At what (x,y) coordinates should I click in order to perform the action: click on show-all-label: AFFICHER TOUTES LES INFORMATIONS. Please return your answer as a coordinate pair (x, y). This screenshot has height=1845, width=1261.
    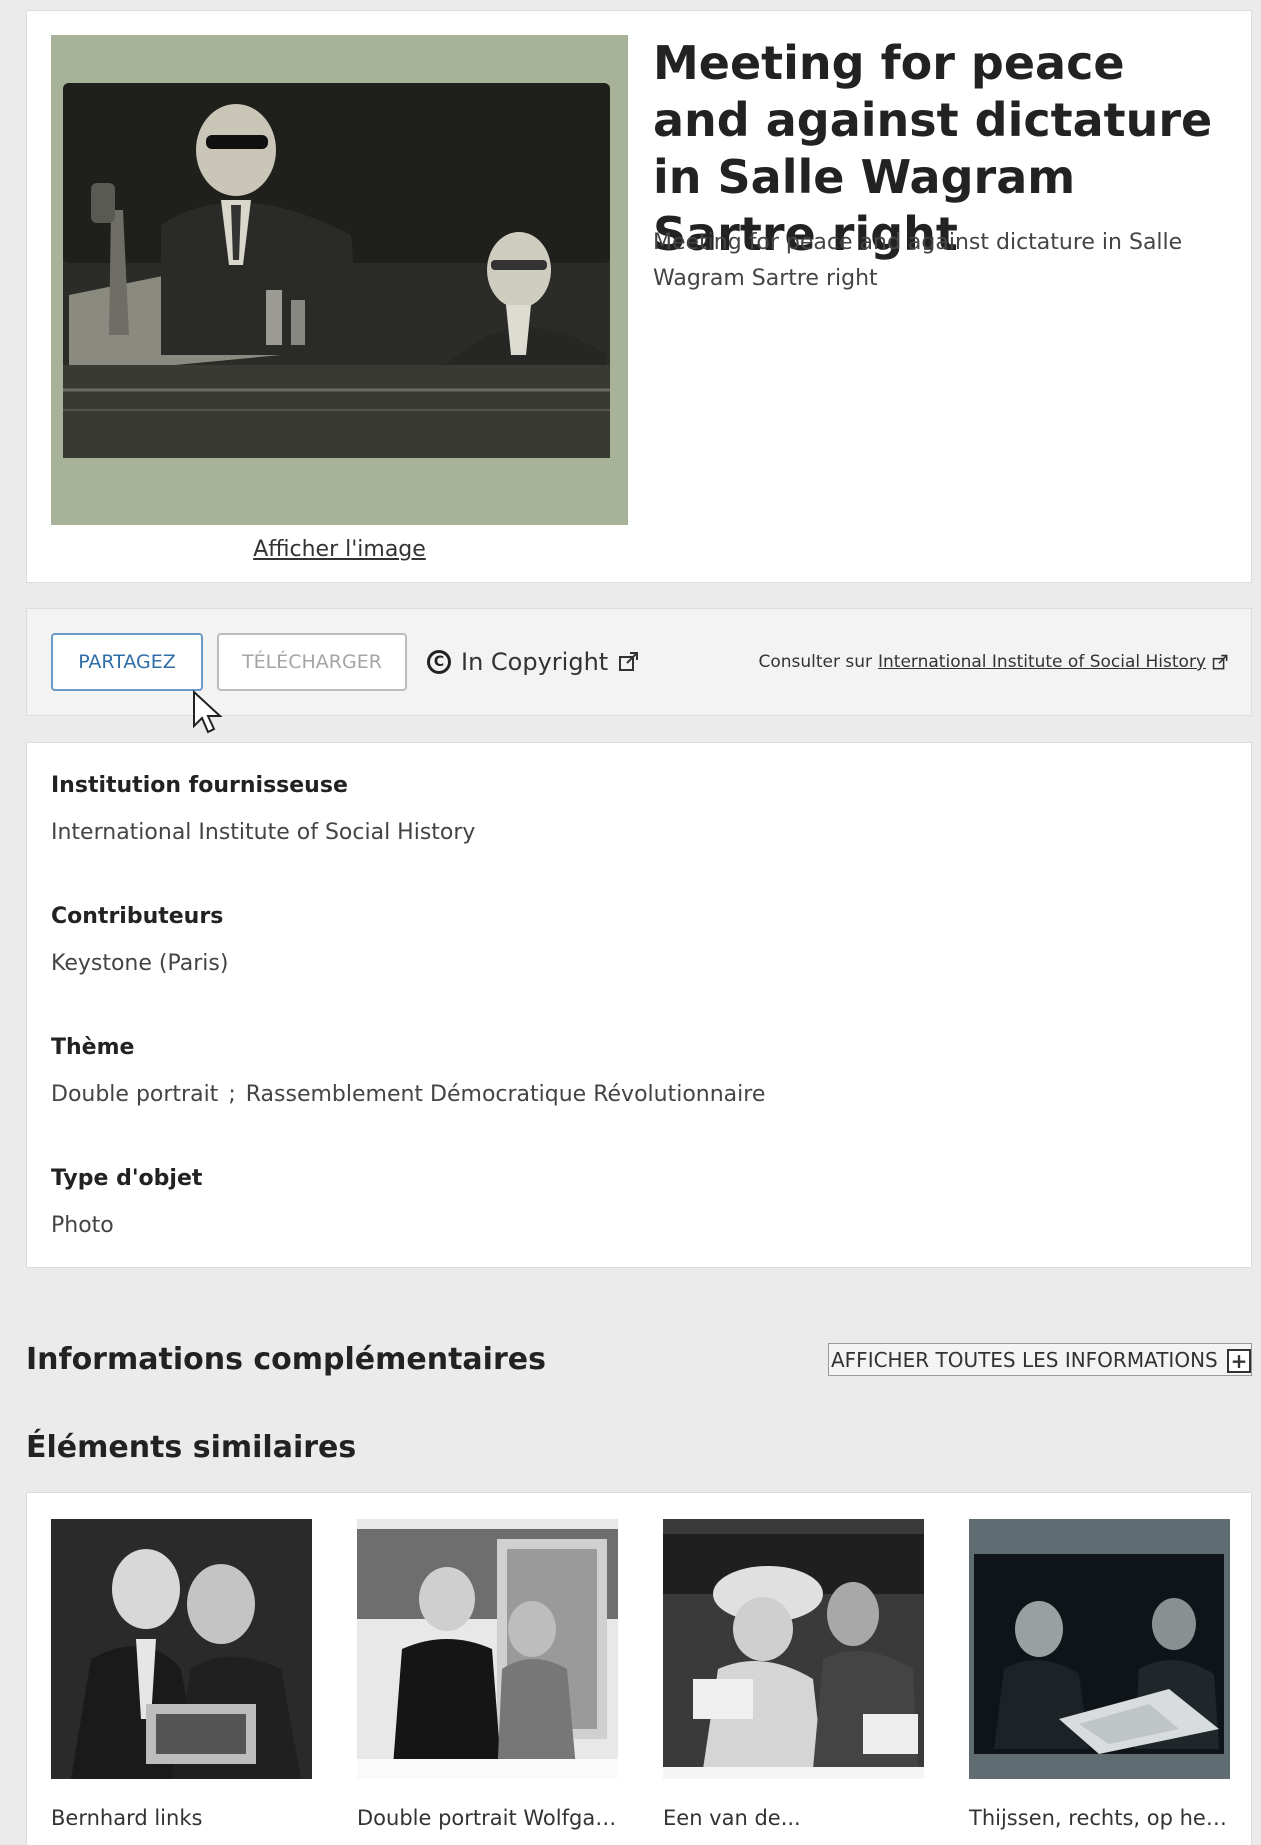
    Looking at the image, I should click on (1024, 1359).